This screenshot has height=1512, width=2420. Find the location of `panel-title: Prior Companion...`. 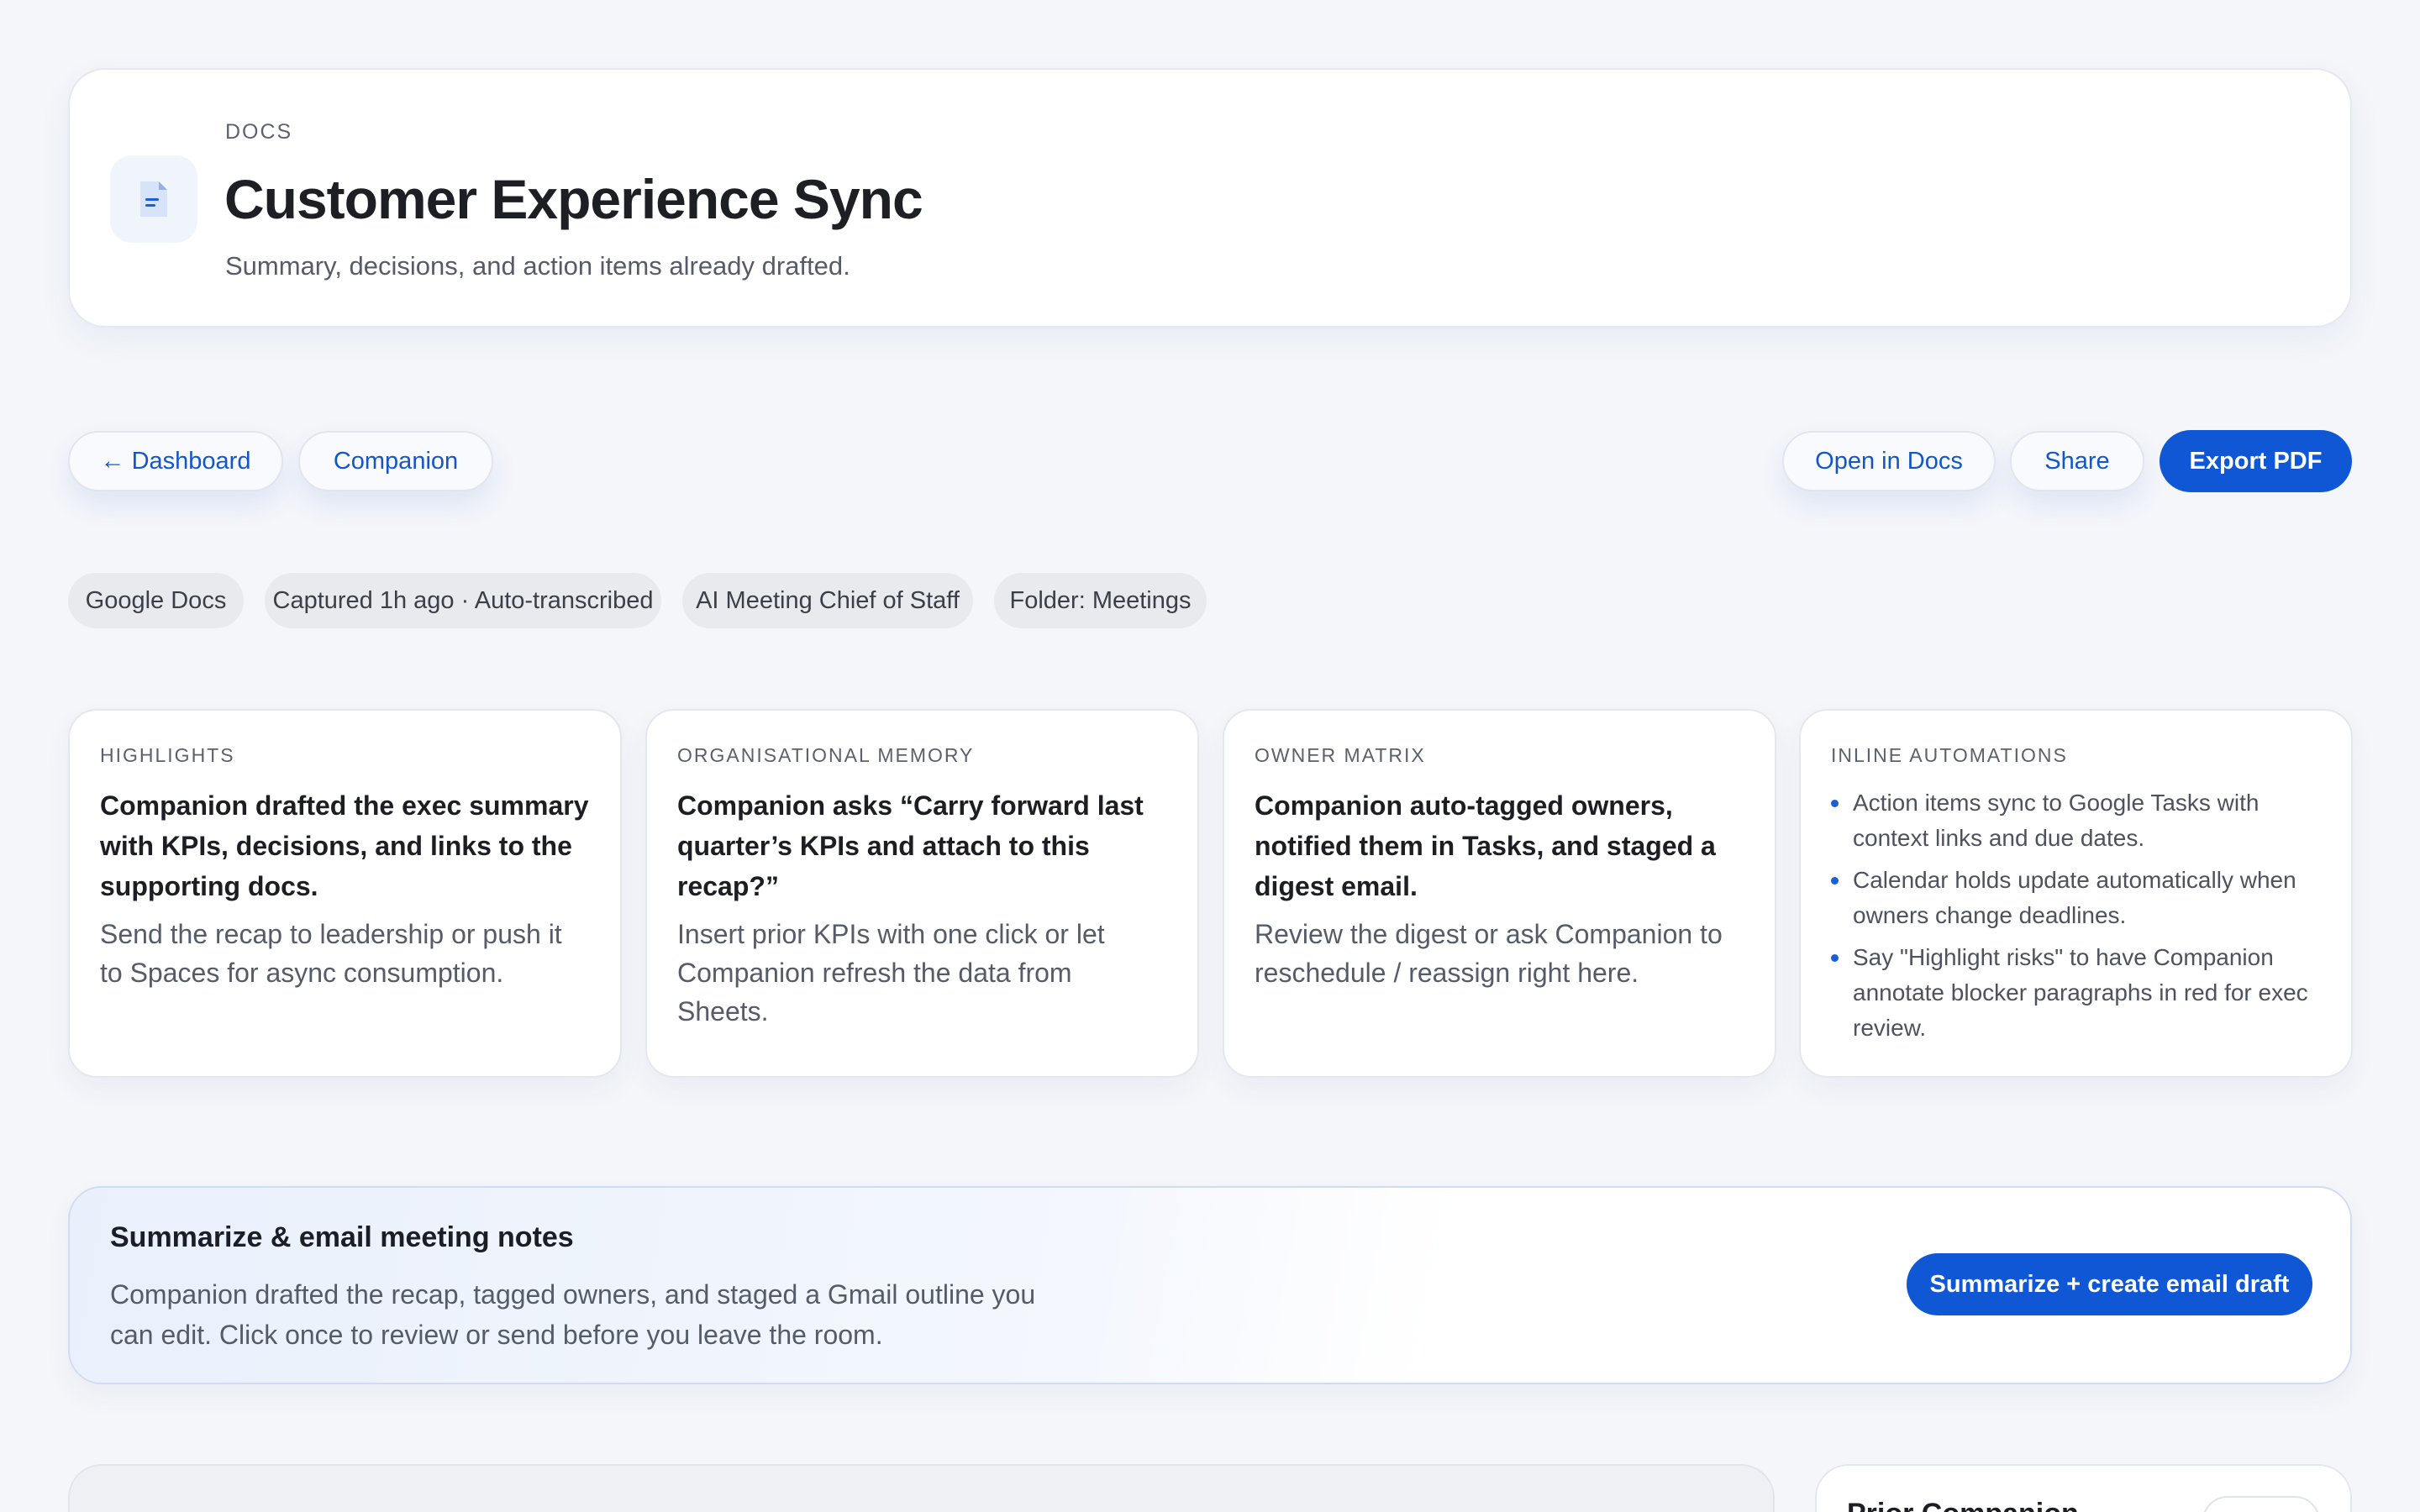

panel-title: Prior Companion... is located at coordinates (1975, 1505).